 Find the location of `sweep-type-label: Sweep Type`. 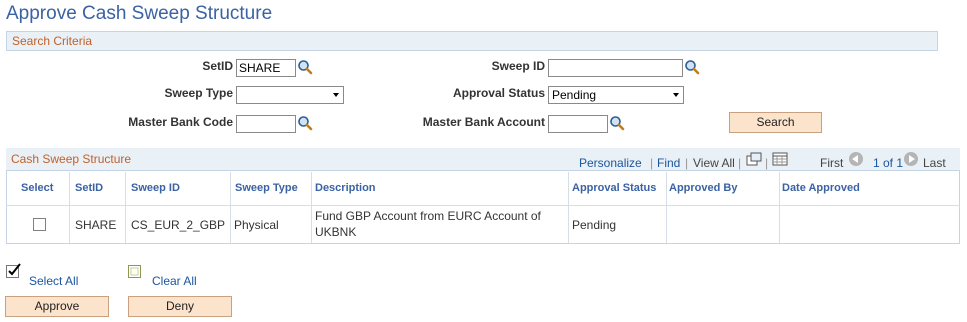

sweep-type-label: Sweep Type is located at coordinates (198, 93).